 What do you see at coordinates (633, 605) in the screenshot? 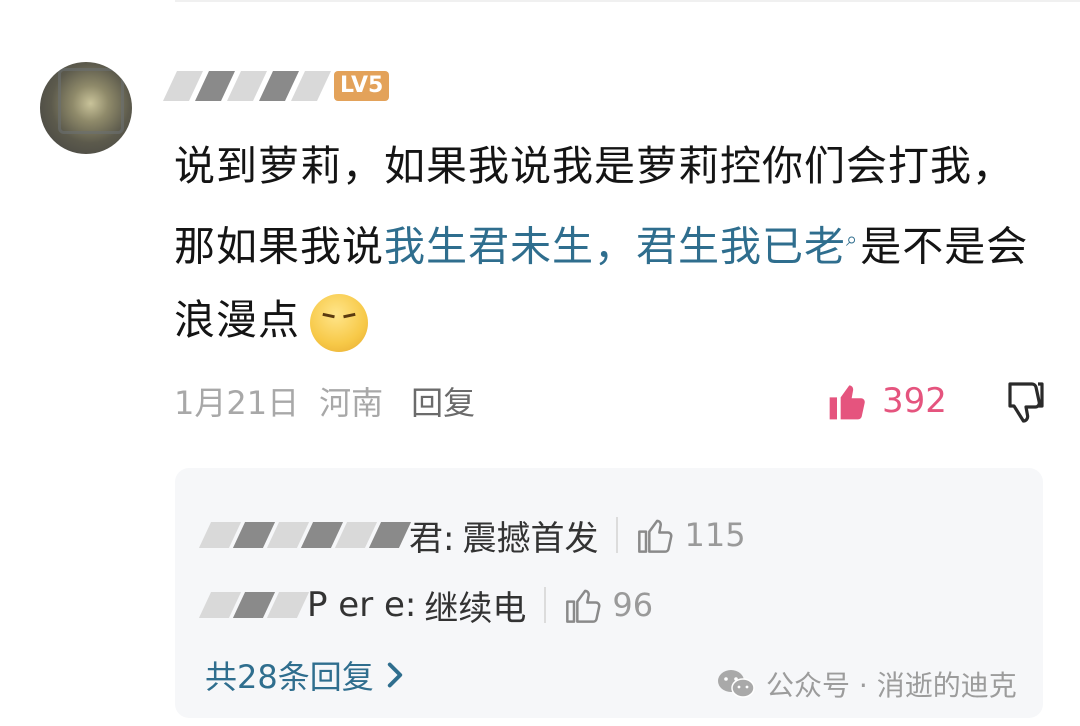
I see `reply-like-count: 96` at bounding box center [633, 605].